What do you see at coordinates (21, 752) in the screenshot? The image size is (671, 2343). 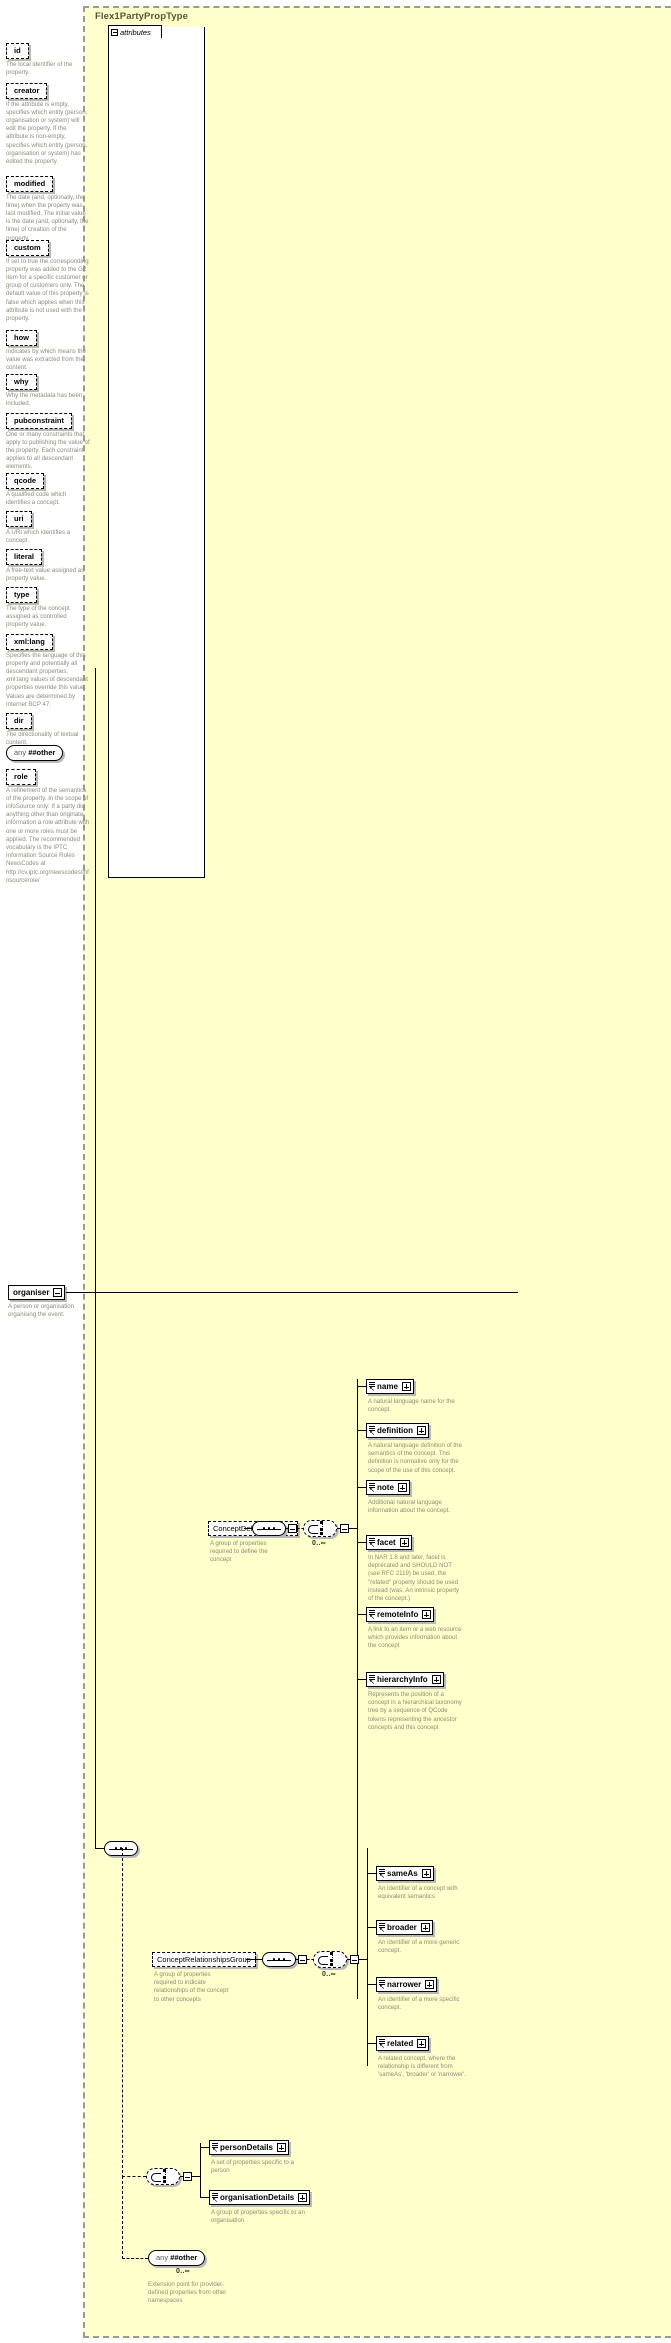 I see `any-keyword: any` at bounding box center [21, 752].